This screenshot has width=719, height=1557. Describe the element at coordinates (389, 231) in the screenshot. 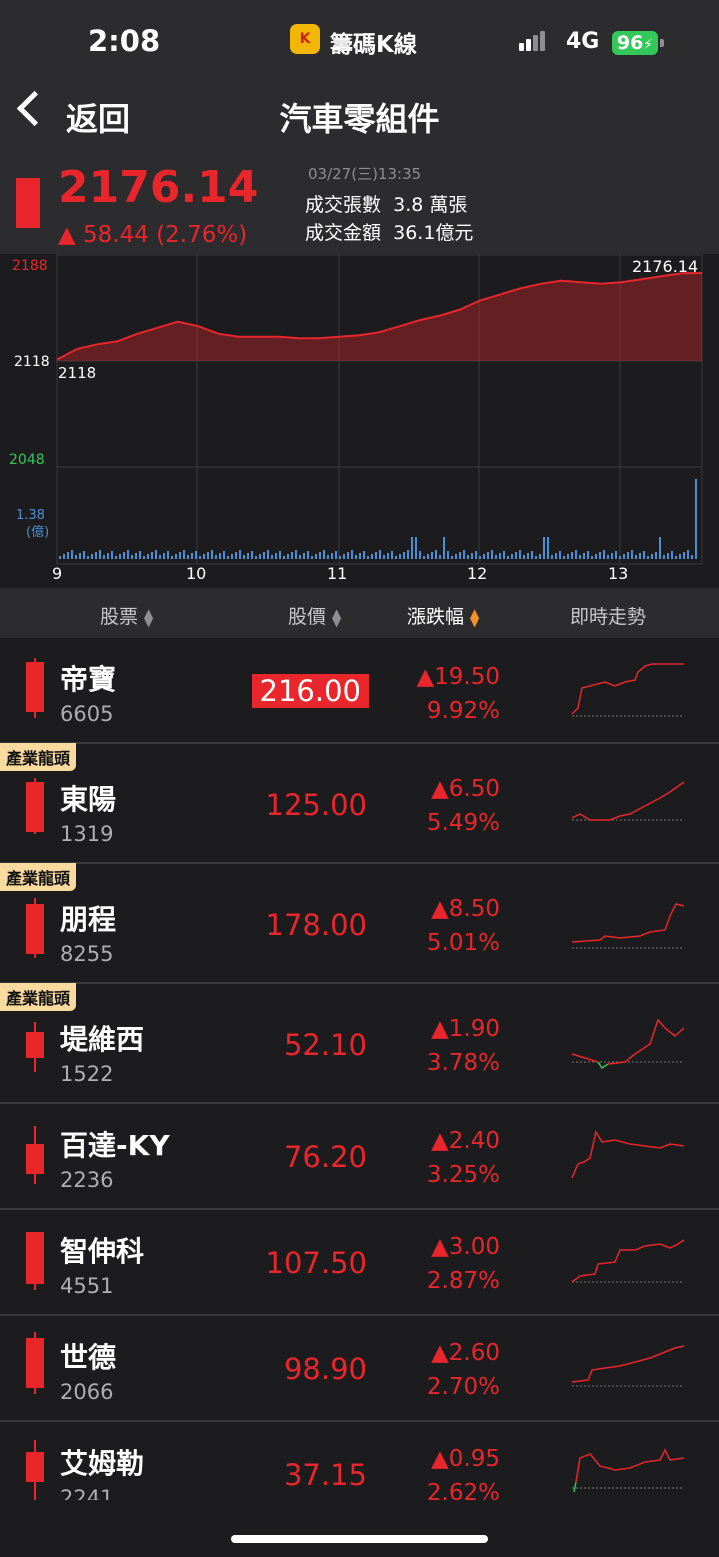

I see `amount-row: 成交金額 36.1億元` at that location.